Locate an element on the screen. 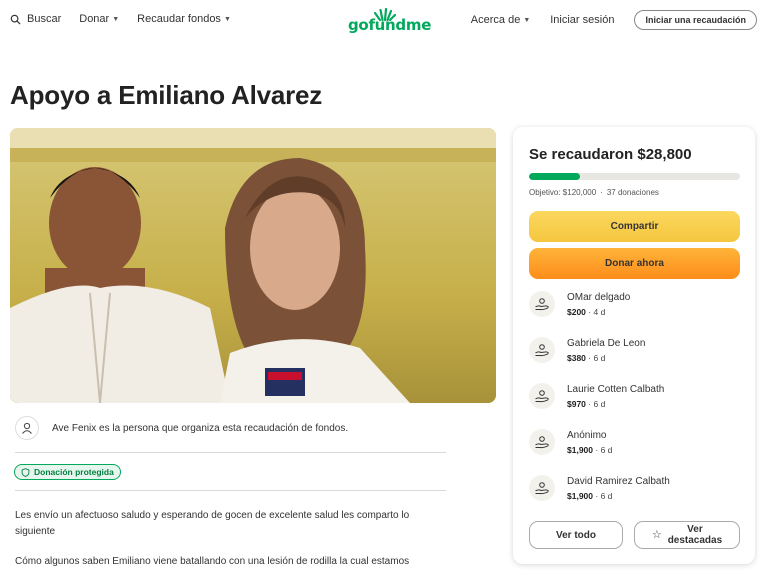 This screenshot has height=573, width=767. login-link: Iniciar sesión is located at coordinates (582, 20).